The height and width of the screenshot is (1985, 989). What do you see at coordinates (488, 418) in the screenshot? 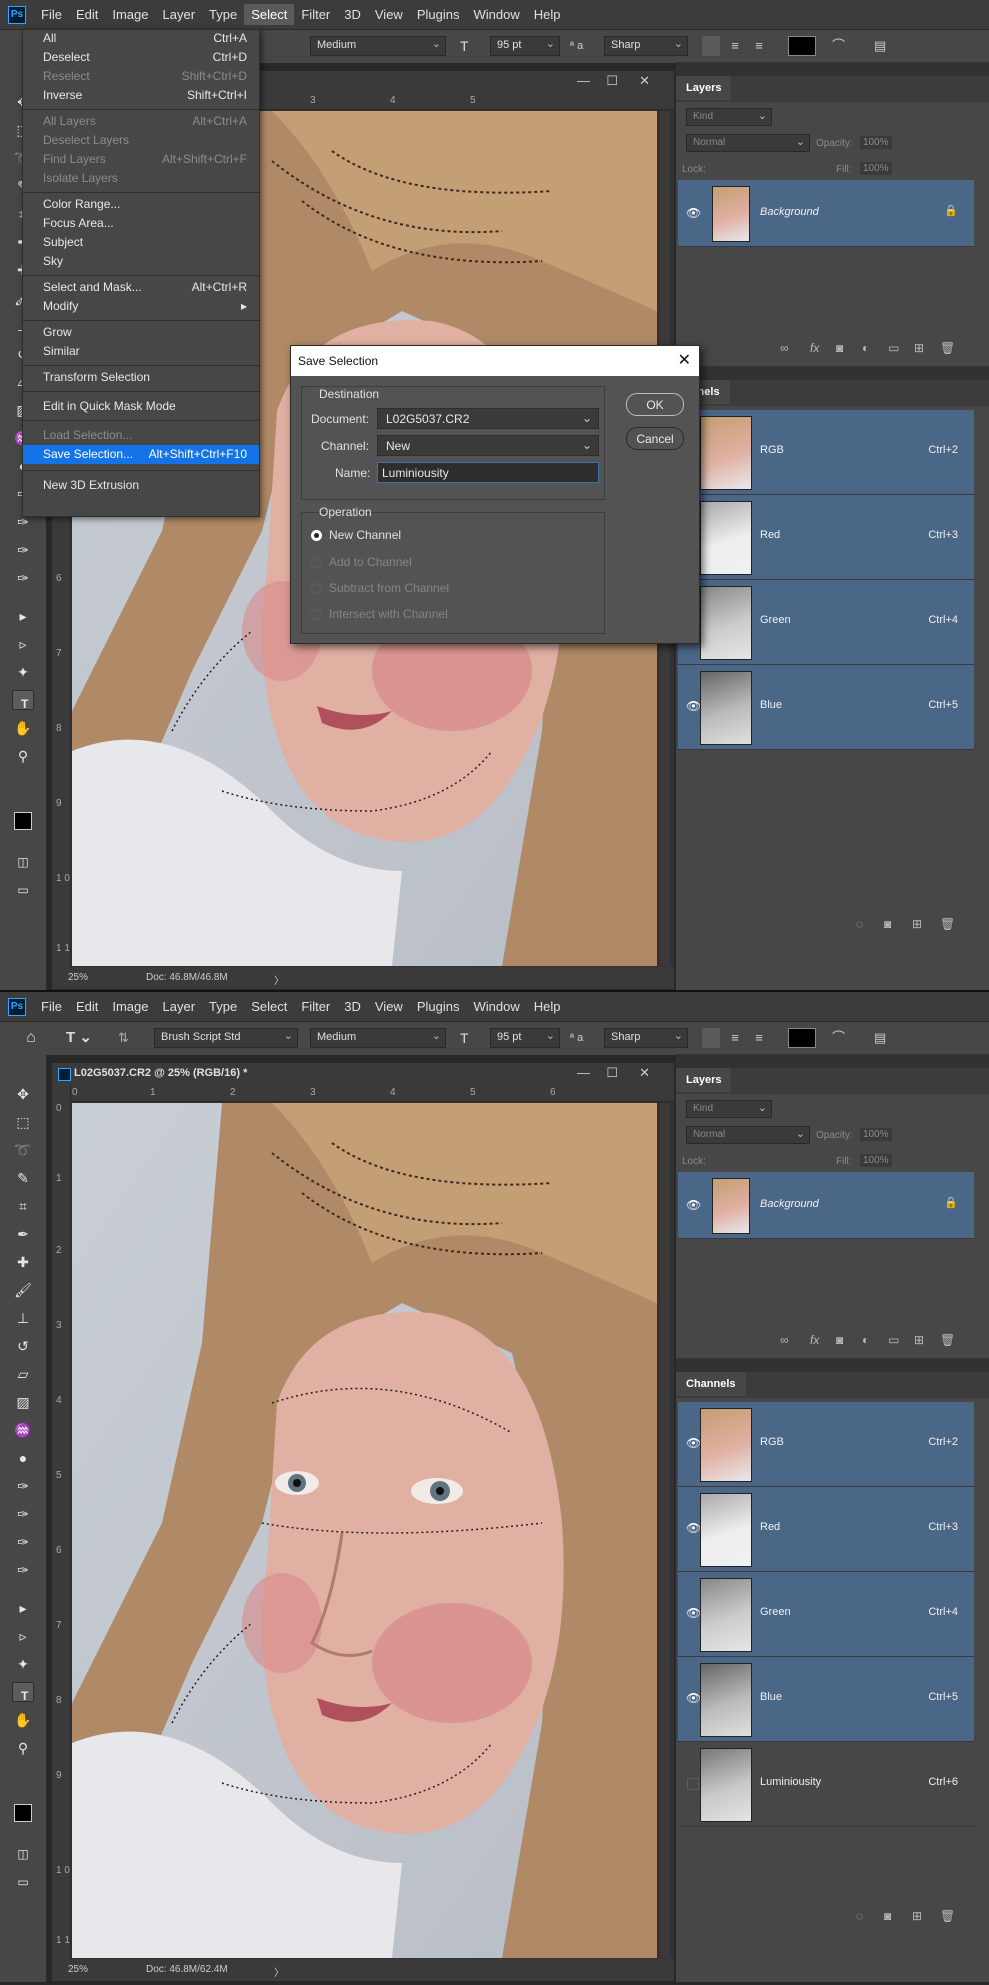
I see `document-select: L02G5037.CR2 ⌄` at bounding box center [488, 418].